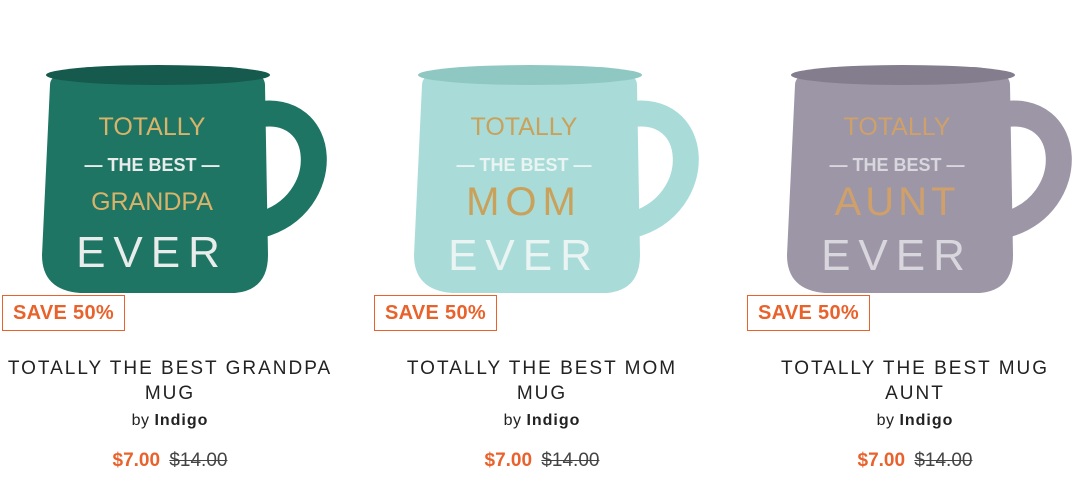 The height and width of the screenshot is (478, 1080). I want to click on product-title: TOTALLY THE BEST GRANDPA MUG, so click(170, 381).